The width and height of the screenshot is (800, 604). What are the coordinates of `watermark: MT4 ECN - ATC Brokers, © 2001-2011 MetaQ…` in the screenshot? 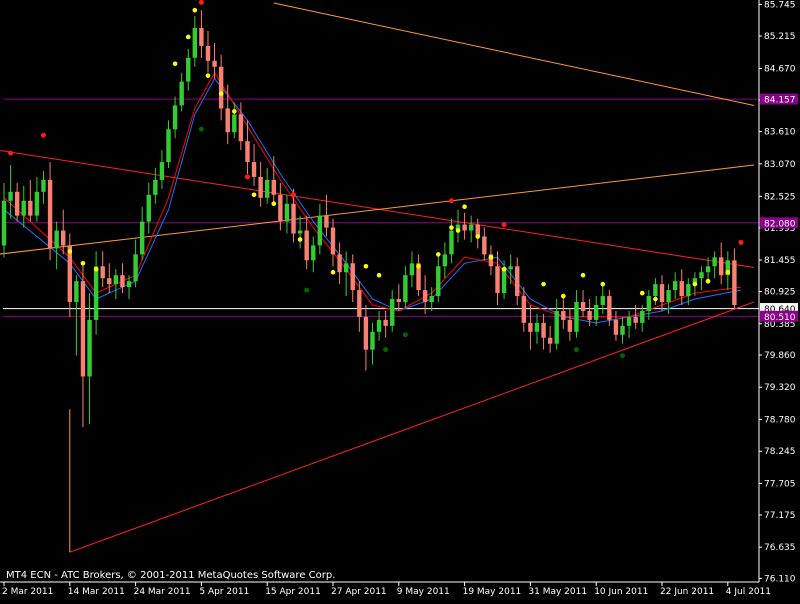 It's located at (170, 575).